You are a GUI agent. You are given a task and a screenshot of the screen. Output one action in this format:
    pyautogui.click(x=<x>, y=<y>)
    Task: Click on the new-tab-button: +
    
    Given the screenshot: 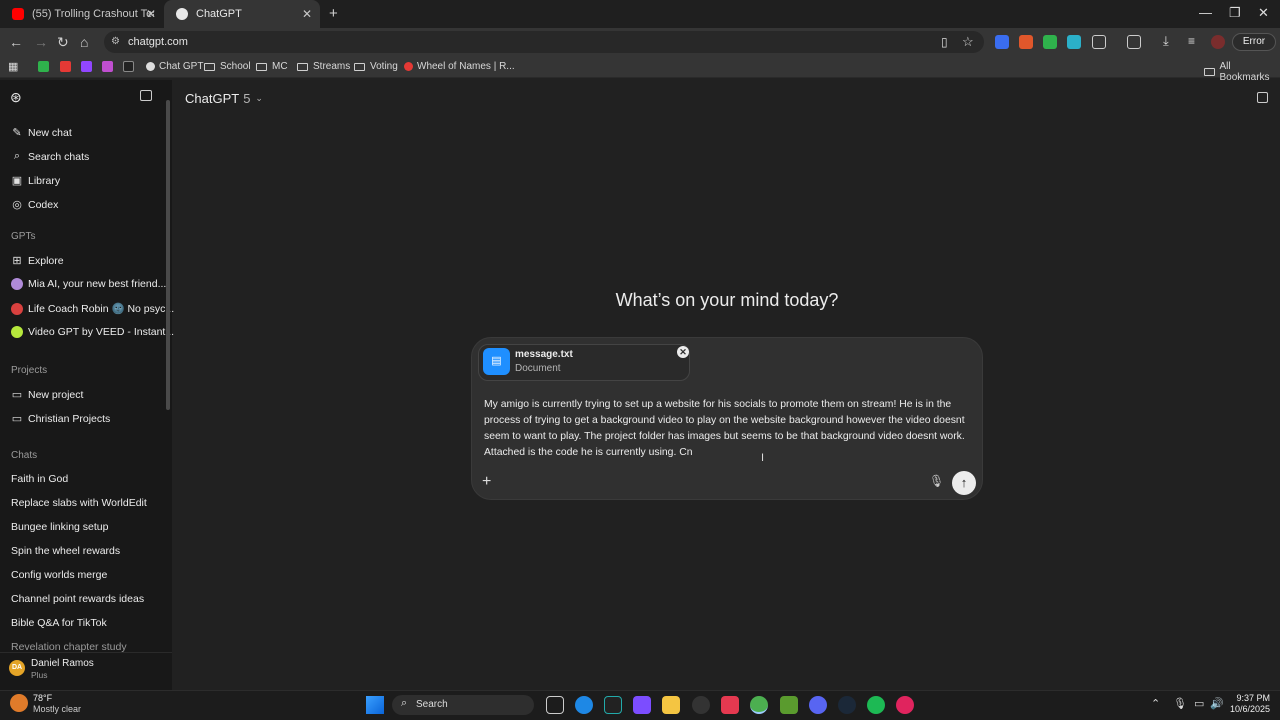 What is the action you would take?
    pyautogui.click(x=333, y=13)
    